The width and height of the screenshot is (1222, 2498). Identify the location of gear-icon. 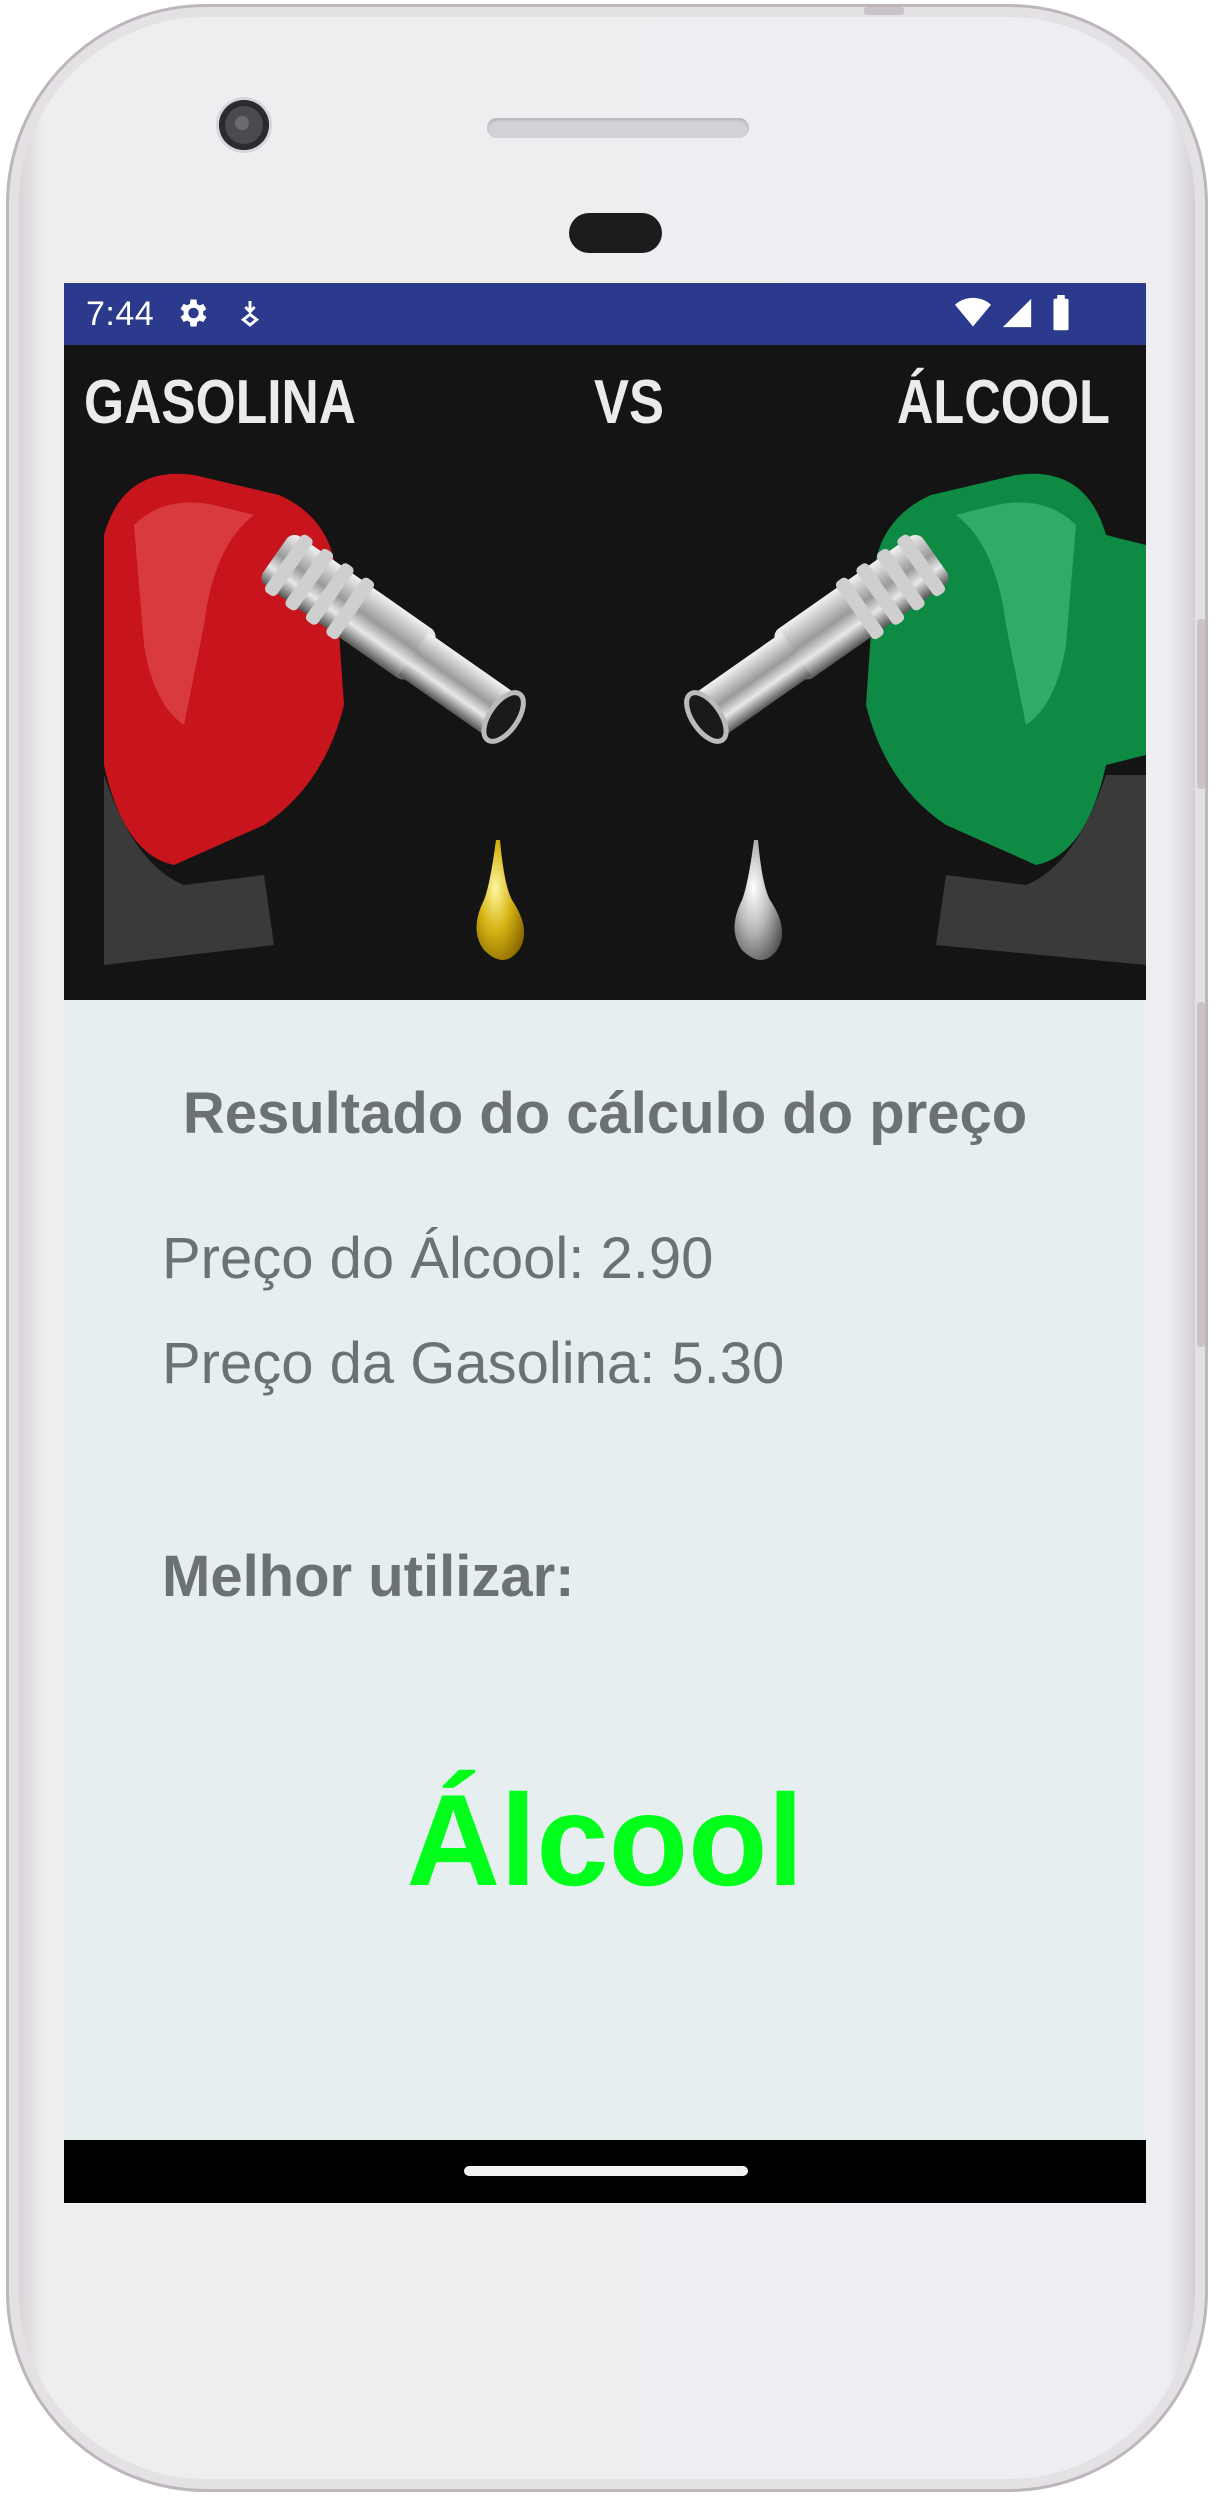
(192, 315).